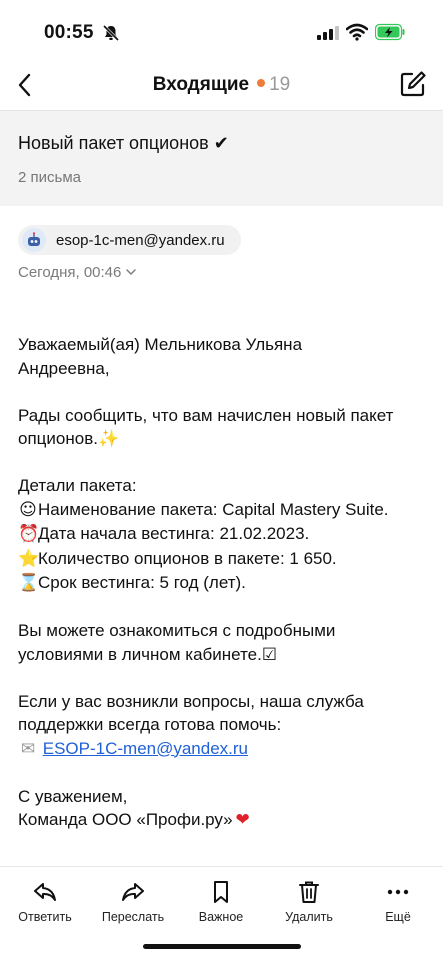  Describe the element at coordinates (398, 892) in the screenshot. I see `more-icon` at that location.